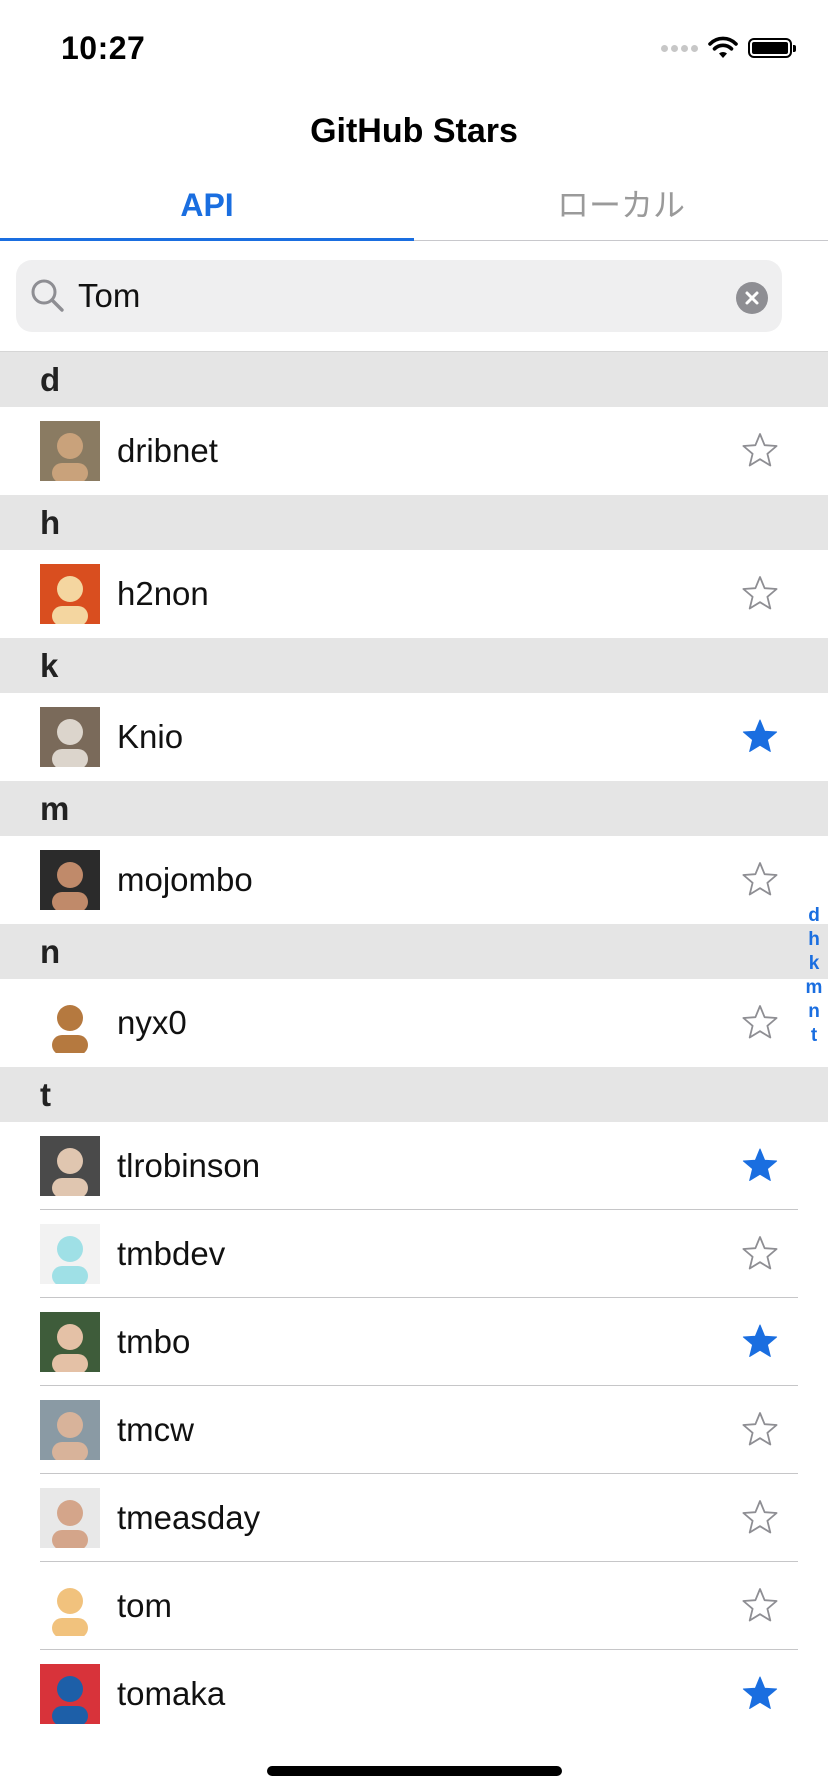  What do you see at coordinates (814, 988) in the screenshot?
I see `section-index-item: m` at bounding box center [814, 988].